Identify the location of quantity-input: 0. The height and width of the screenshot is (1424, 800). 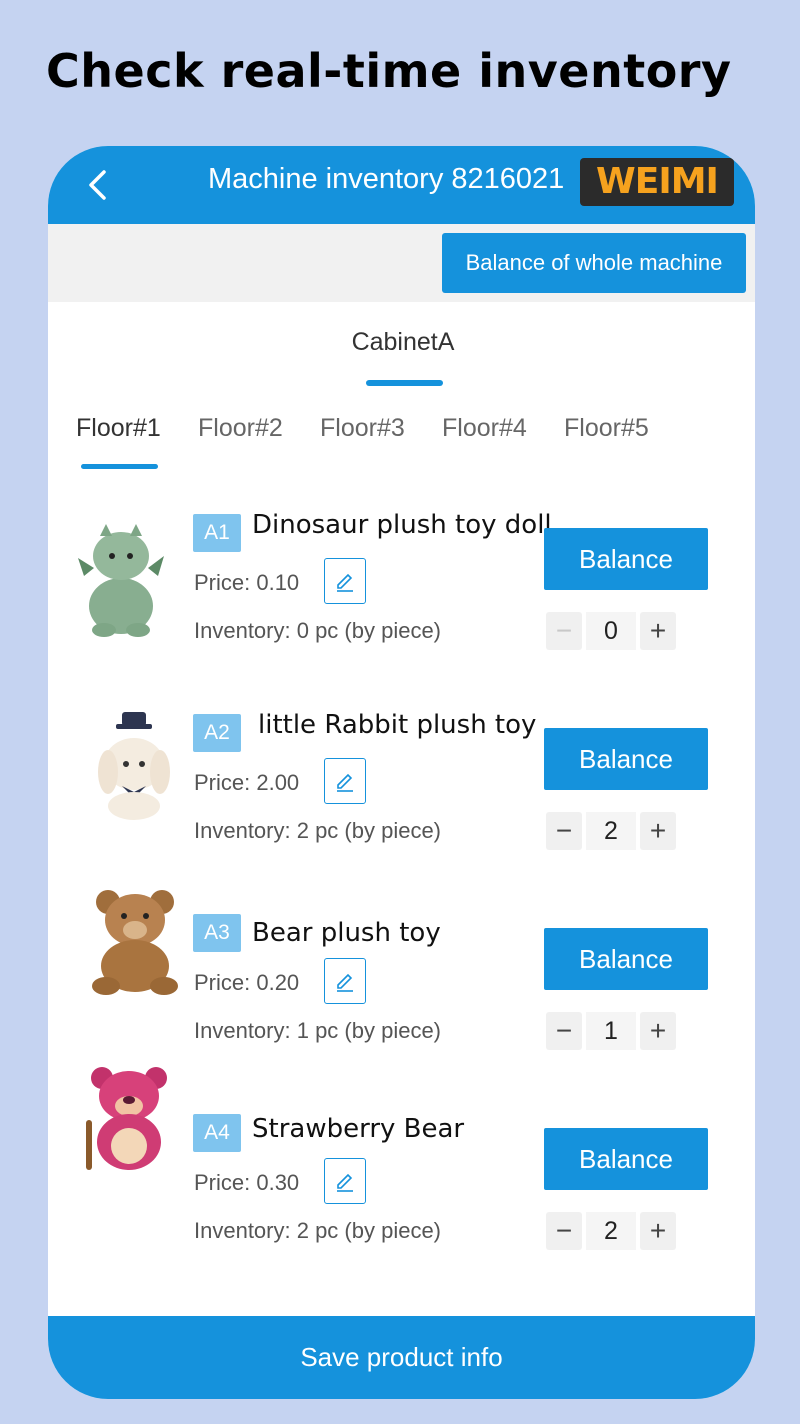
(611, 631).